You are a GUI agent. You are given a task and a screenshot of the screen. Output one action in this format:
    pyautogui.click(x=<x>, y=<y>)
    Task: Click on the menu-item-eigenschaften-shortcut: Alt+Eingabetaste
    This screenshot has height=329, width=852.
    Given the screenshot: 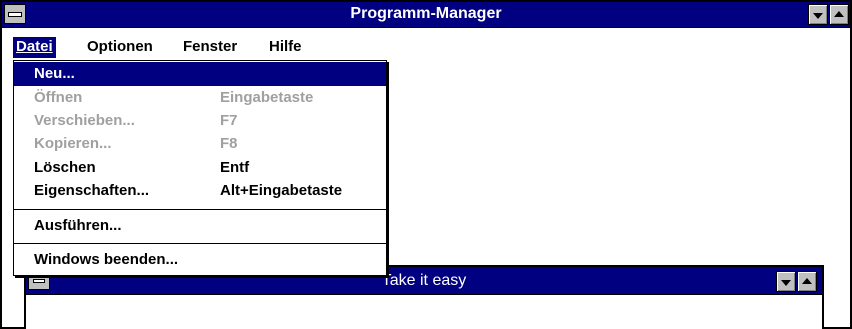 What is the action you would take?
    pyautogui.click(x=281, y=190)
    